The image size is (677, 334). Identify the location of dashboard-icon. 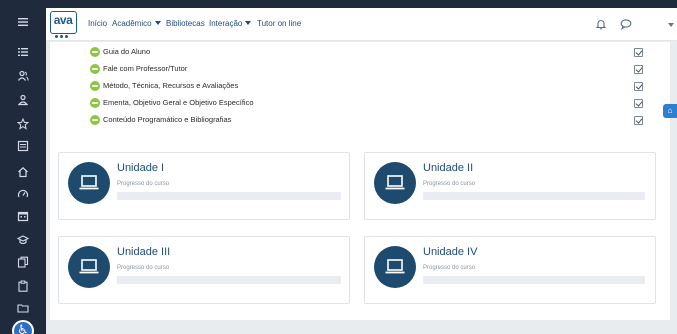
(23, 194).